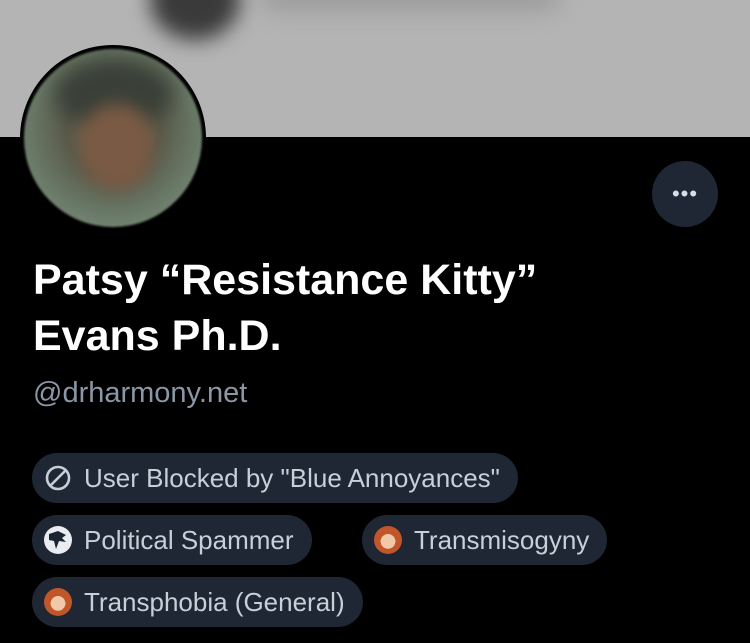 Image resolution: width=750 pixels, height=643 pixels. I want to click on label-pill-political-spammer: Political Spammer, so click(172, 540).